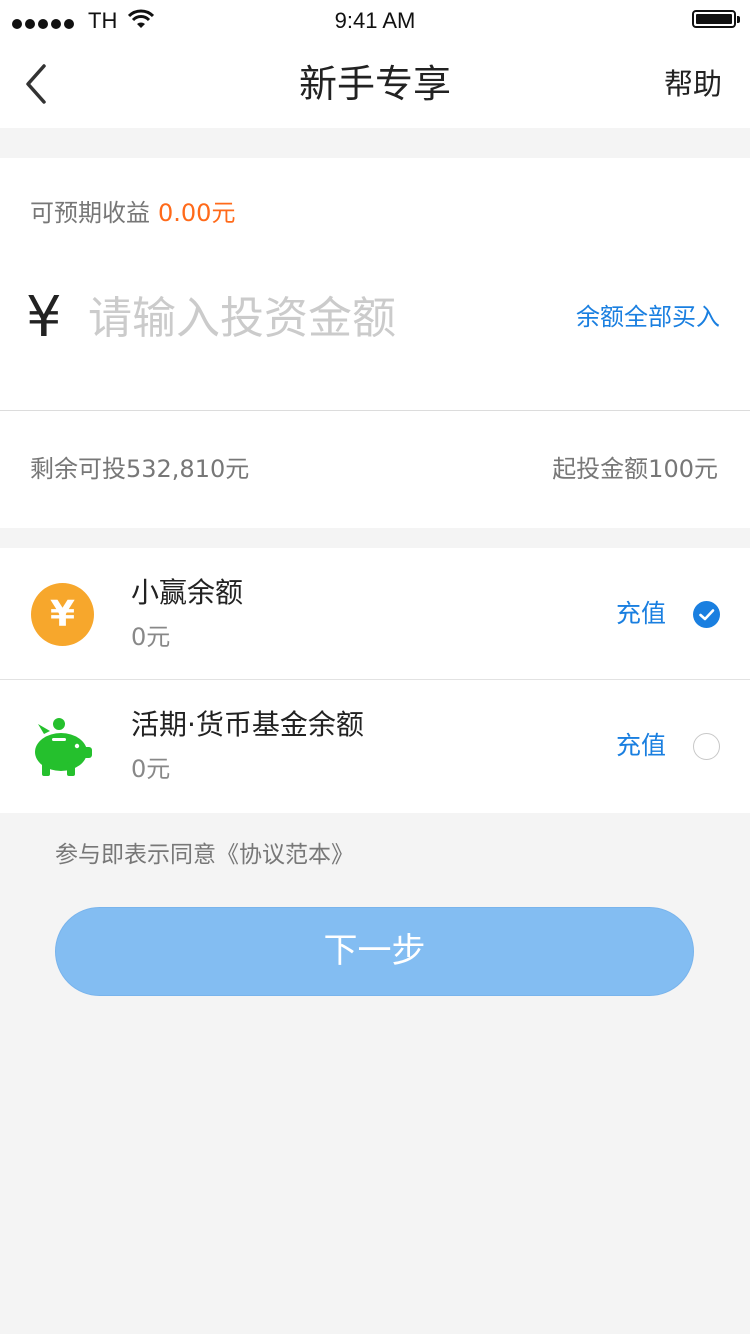 The height and width of the screenshot is (1334, 750). Describe the element at coordinates (62, 614) in the screenshot. I see `yen-coin-icon: ¥` at that location.